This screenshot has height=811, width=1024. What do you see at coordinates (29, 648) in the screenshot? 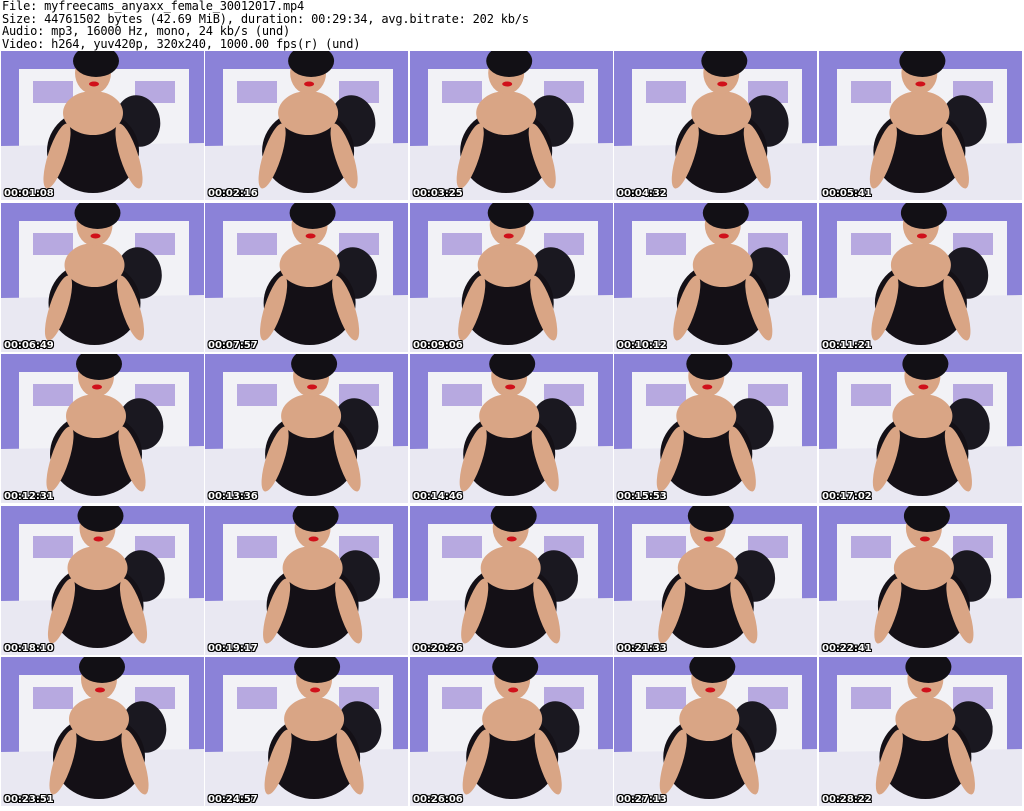
I see `frame-timestamp: 00:18:10` at bounding box center [29, 648].